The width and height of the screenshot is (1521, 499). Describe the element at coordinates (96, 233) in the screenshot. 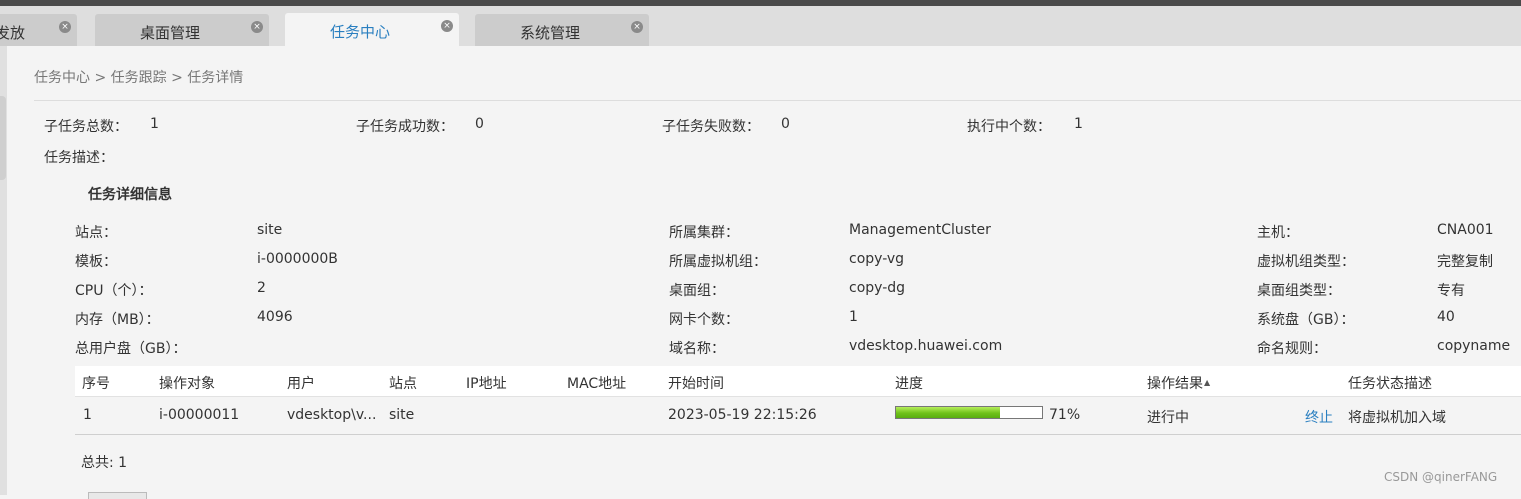

I see `site-label: 站点：` at that location.